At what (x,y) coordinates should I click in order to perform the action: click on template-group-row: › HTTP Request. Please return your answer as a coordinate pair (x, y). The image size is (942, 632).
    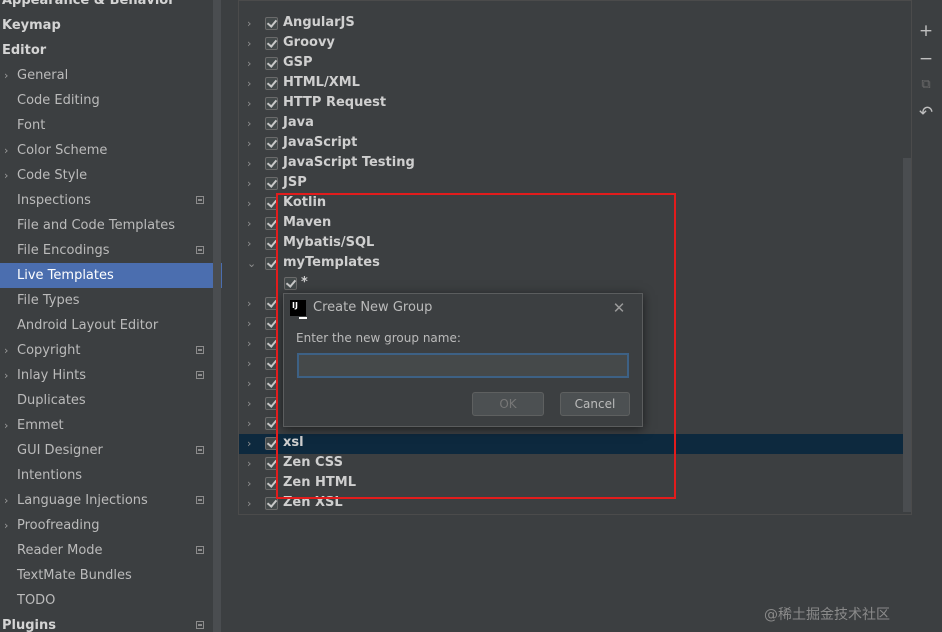
    Looking at the image, I should click on (575, 104).